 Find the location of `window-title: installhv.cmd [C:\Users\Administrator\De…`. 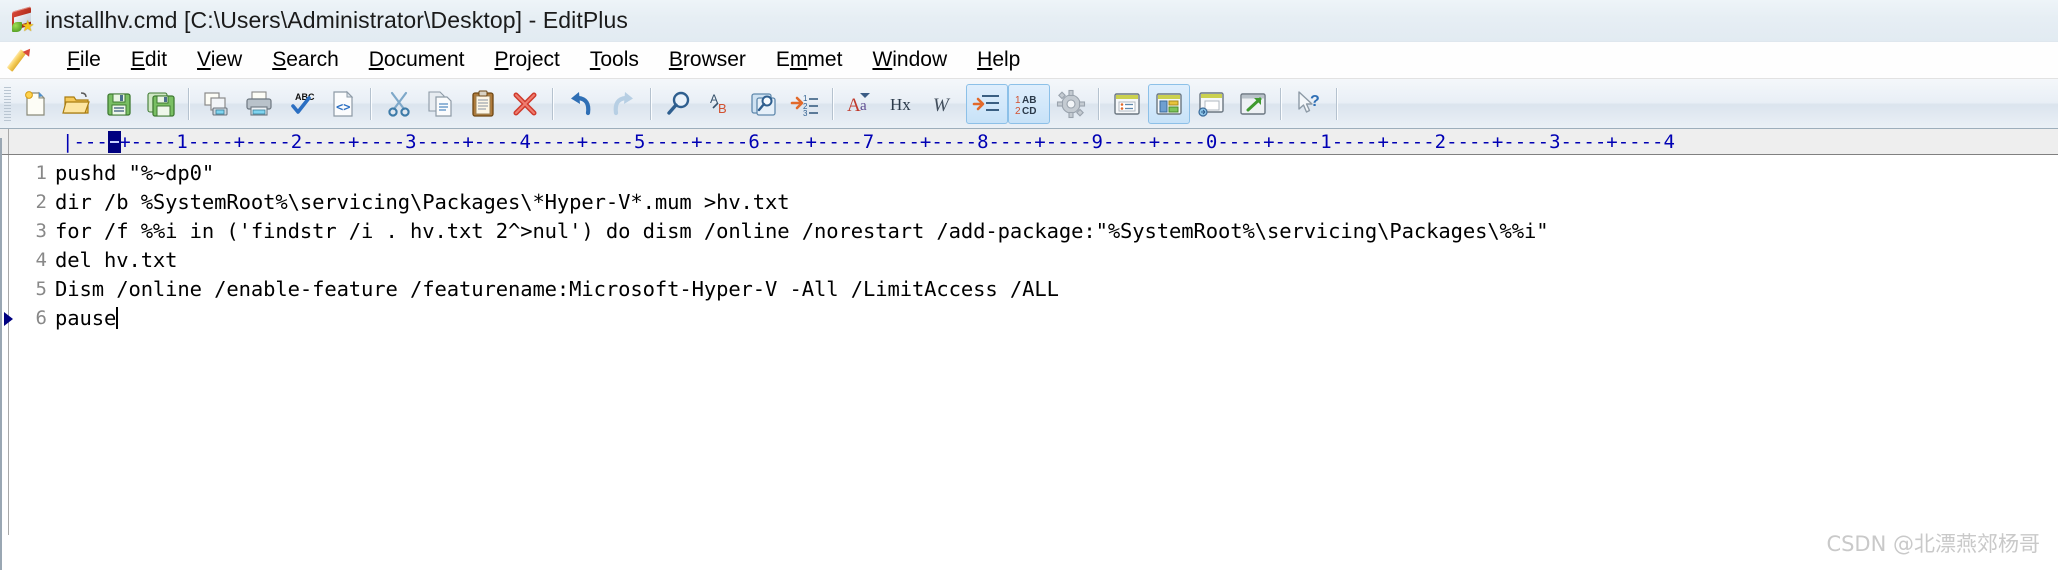

window-title: installhv.cmd [C:\Users\Administrator\De… is located at coordinates (337, 20).